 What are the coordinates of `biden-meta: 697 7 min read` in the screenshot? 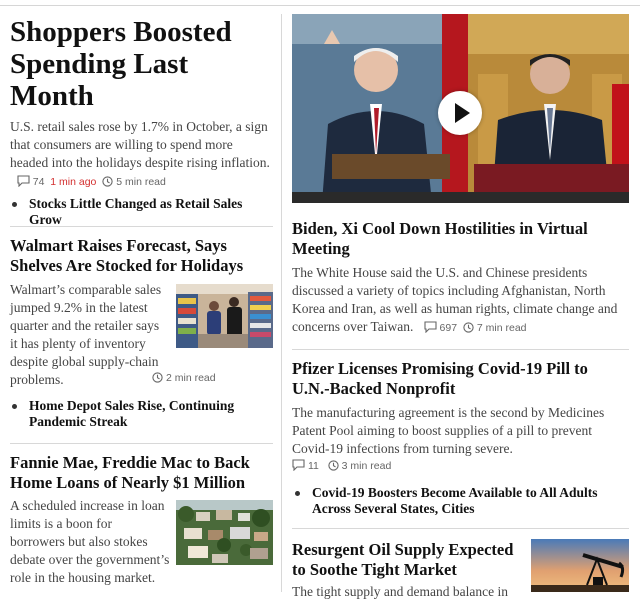 It's located at (475, 327).